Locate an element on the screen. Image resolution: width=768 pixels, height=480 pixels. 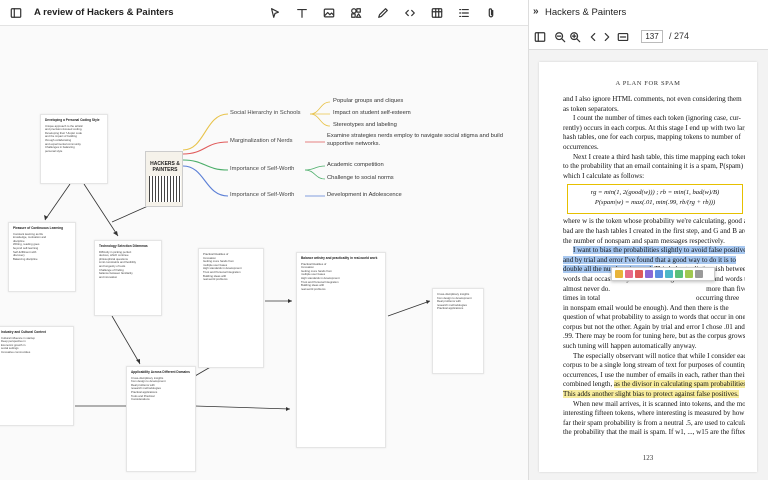
zoom-in-icon is located at coordinates (575, 37).